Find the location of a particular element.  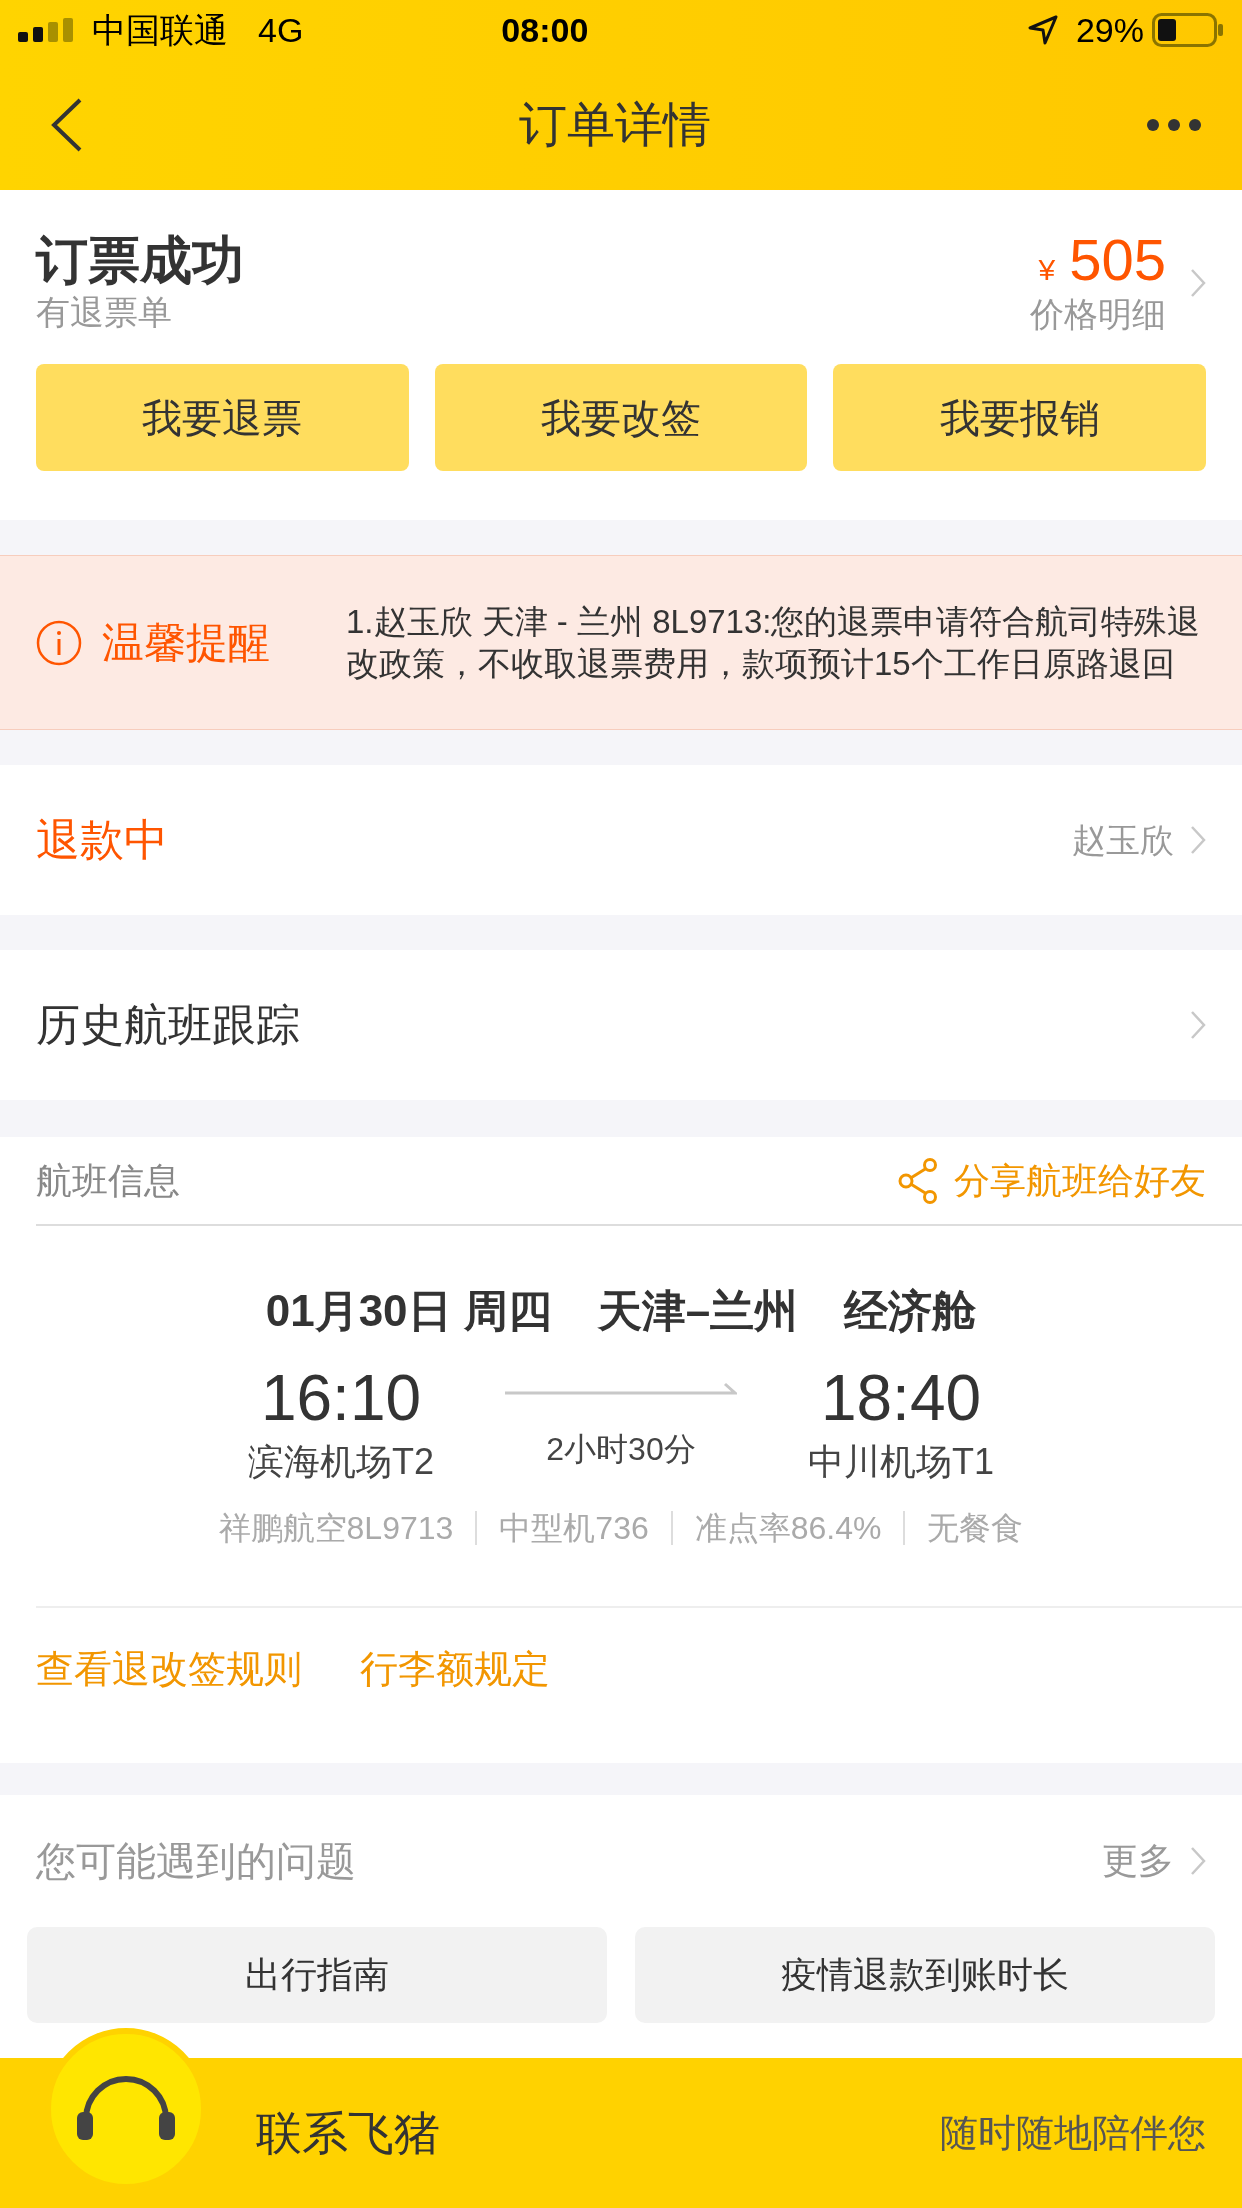

order-price: 505 is located at coordinates (1117, 260).